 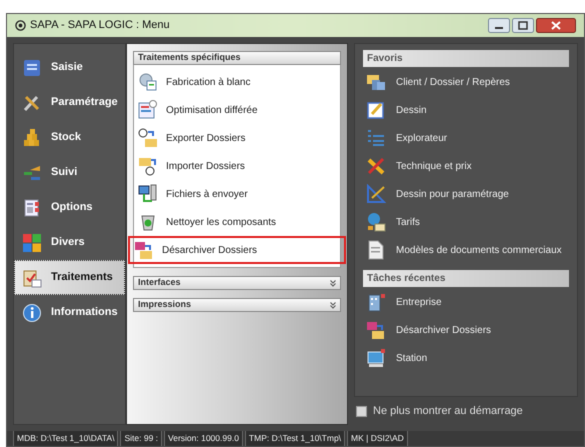 I want to click on section-title: Traitements spécifiques, so click(x=189, y=57).